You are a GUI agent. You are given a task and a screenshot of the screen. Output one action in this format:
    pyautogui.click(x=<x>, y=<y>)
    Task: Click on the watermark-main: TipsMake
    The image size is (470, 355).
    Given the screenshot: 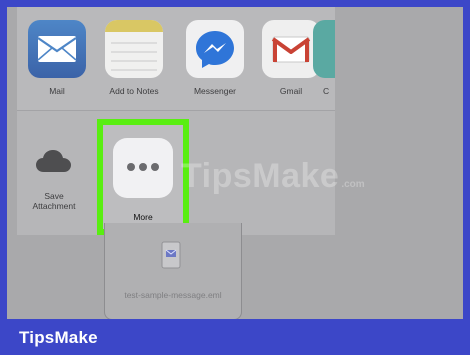 What is the action you would take?
    pyautogui.click(x=260, y=176)
    